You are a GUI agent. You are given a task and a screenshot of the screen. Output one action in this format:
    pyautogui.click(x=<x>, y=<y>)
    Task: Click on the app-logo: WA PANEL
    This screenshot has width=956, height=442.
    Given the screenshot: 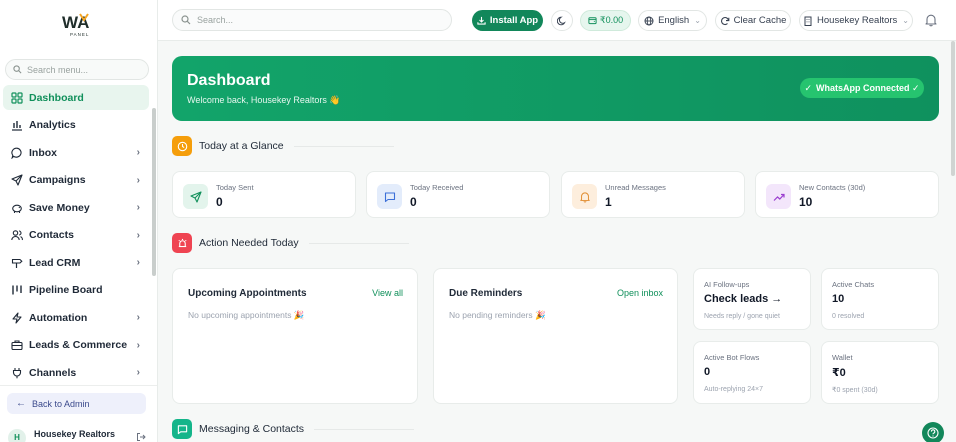 What is the action you would take?
    pyautogui.click(x=78, y=24)
    